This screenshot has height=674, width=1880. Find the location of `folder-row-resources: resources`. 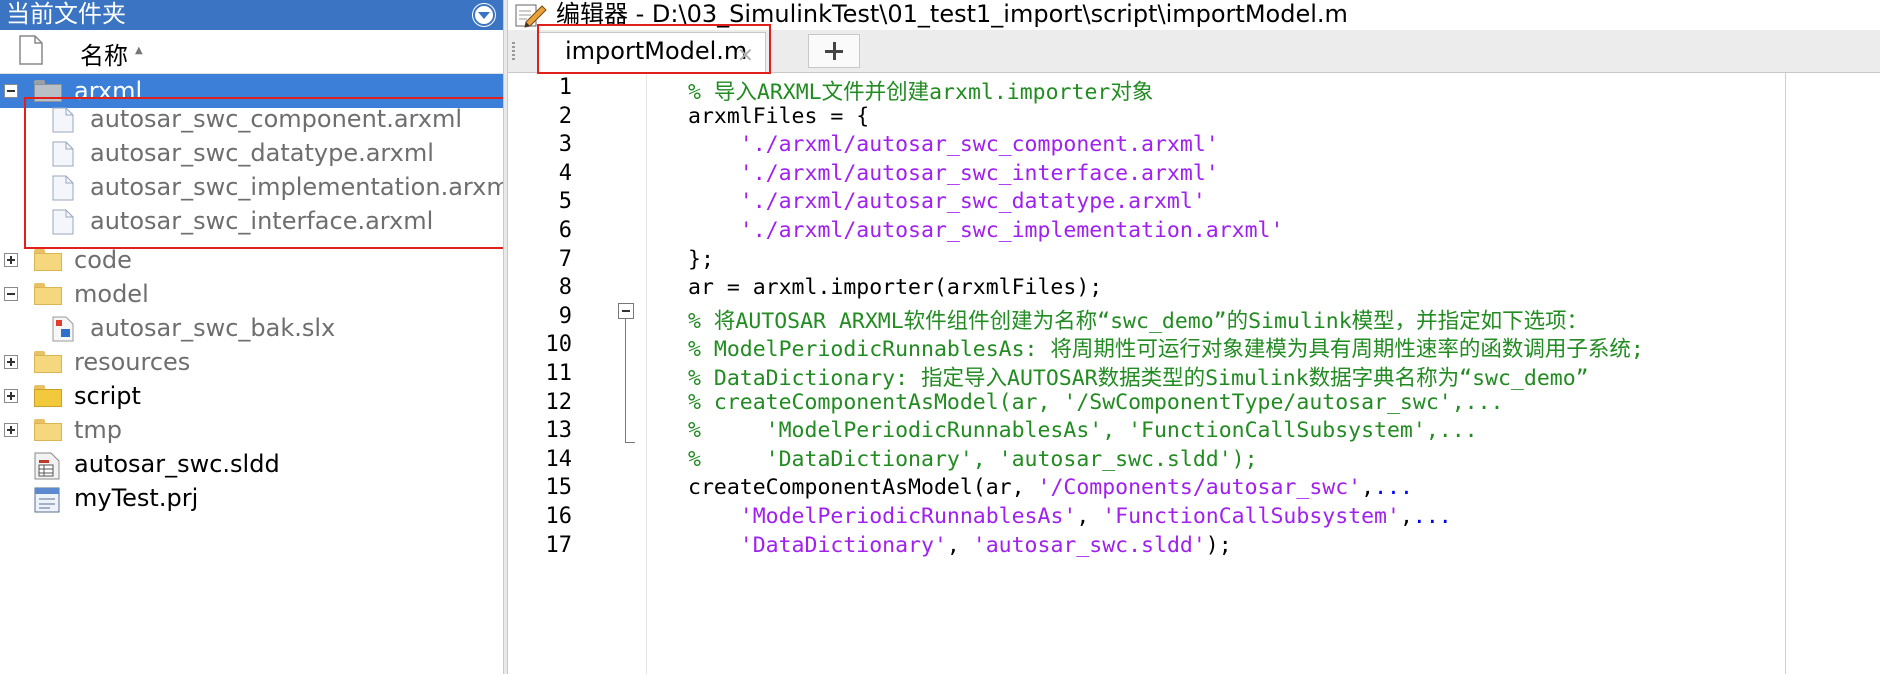

folder-row-resources: resources is located at coordinates (251, 362).